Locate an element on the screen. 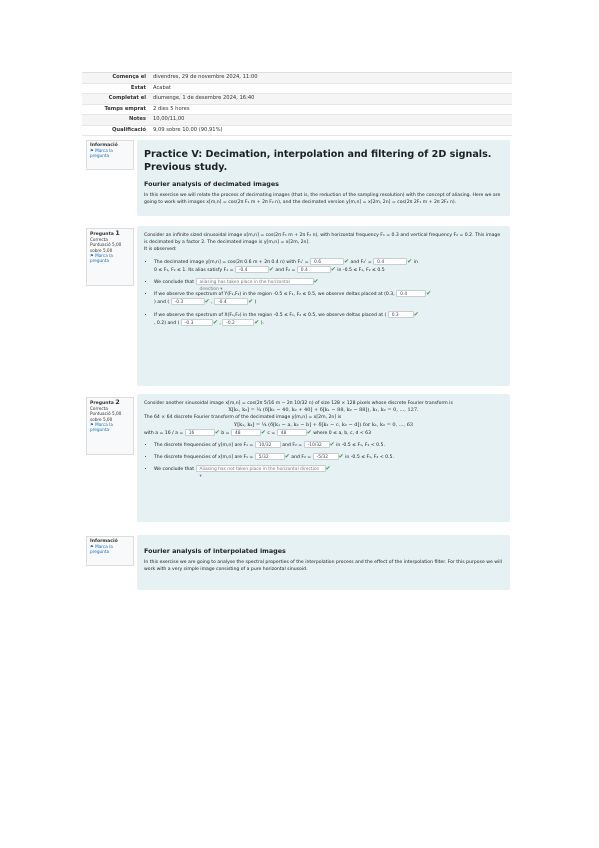 The height and width of the screenshot is (848, 599). answer-input: 16 is located at coordinates (199, 432).